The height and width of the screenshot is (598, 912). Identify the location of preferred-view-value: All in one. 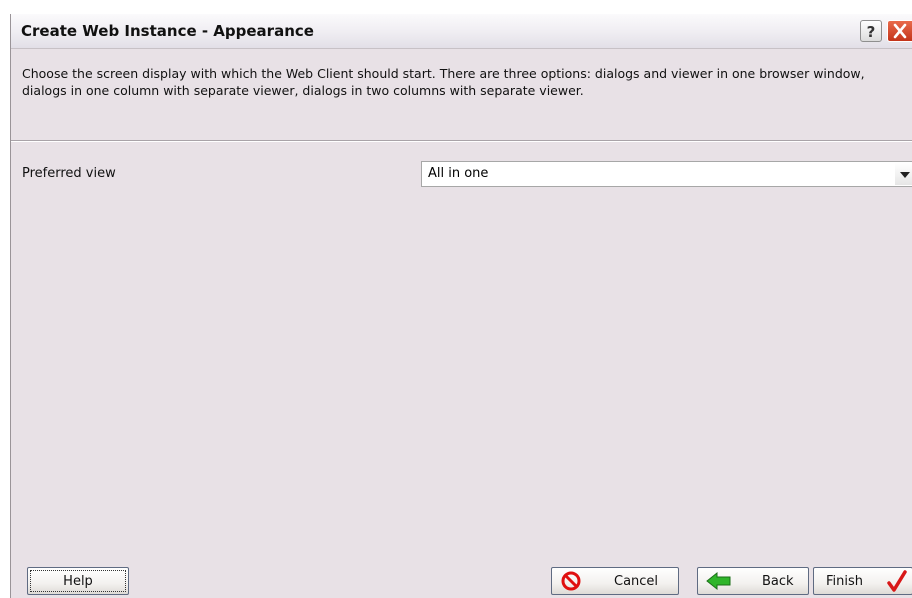
(458, 173).